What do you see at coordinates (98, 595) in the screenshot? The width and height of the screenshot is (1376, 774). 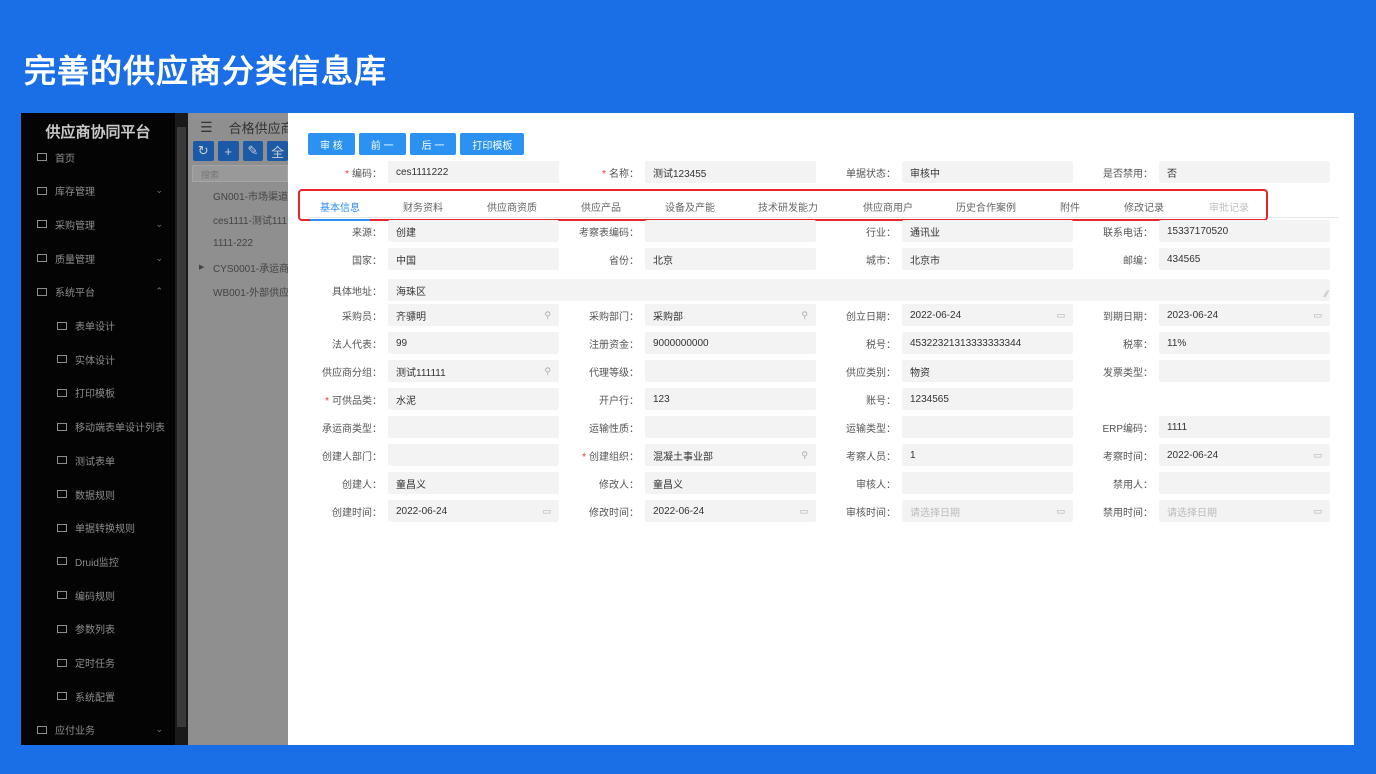 I see `sidebar-item: 编码规则` at bounding box center [98, 595].